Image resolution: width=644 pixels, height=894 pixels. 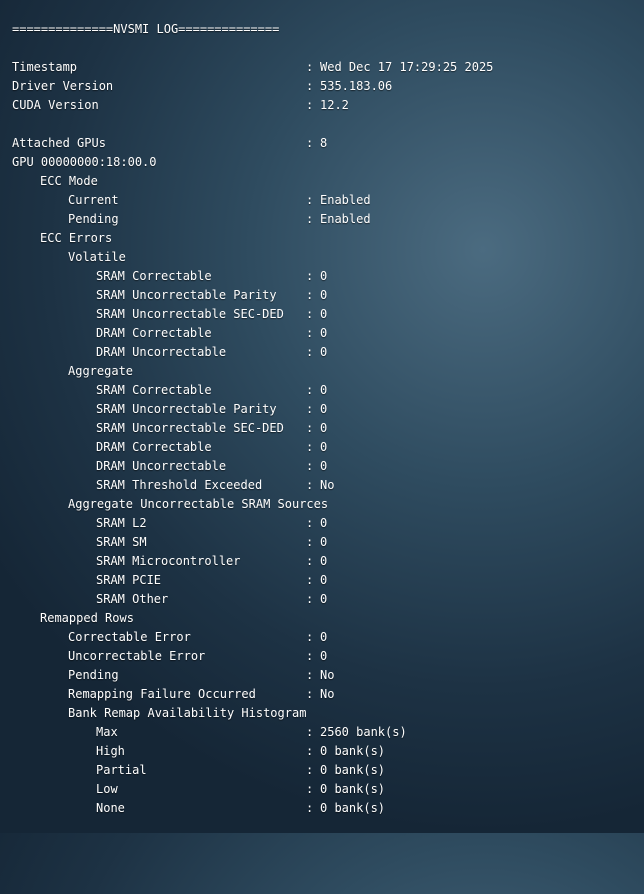 I want to click on log-row: Uncorrectable Error : 0, so click(x=322, y=656).